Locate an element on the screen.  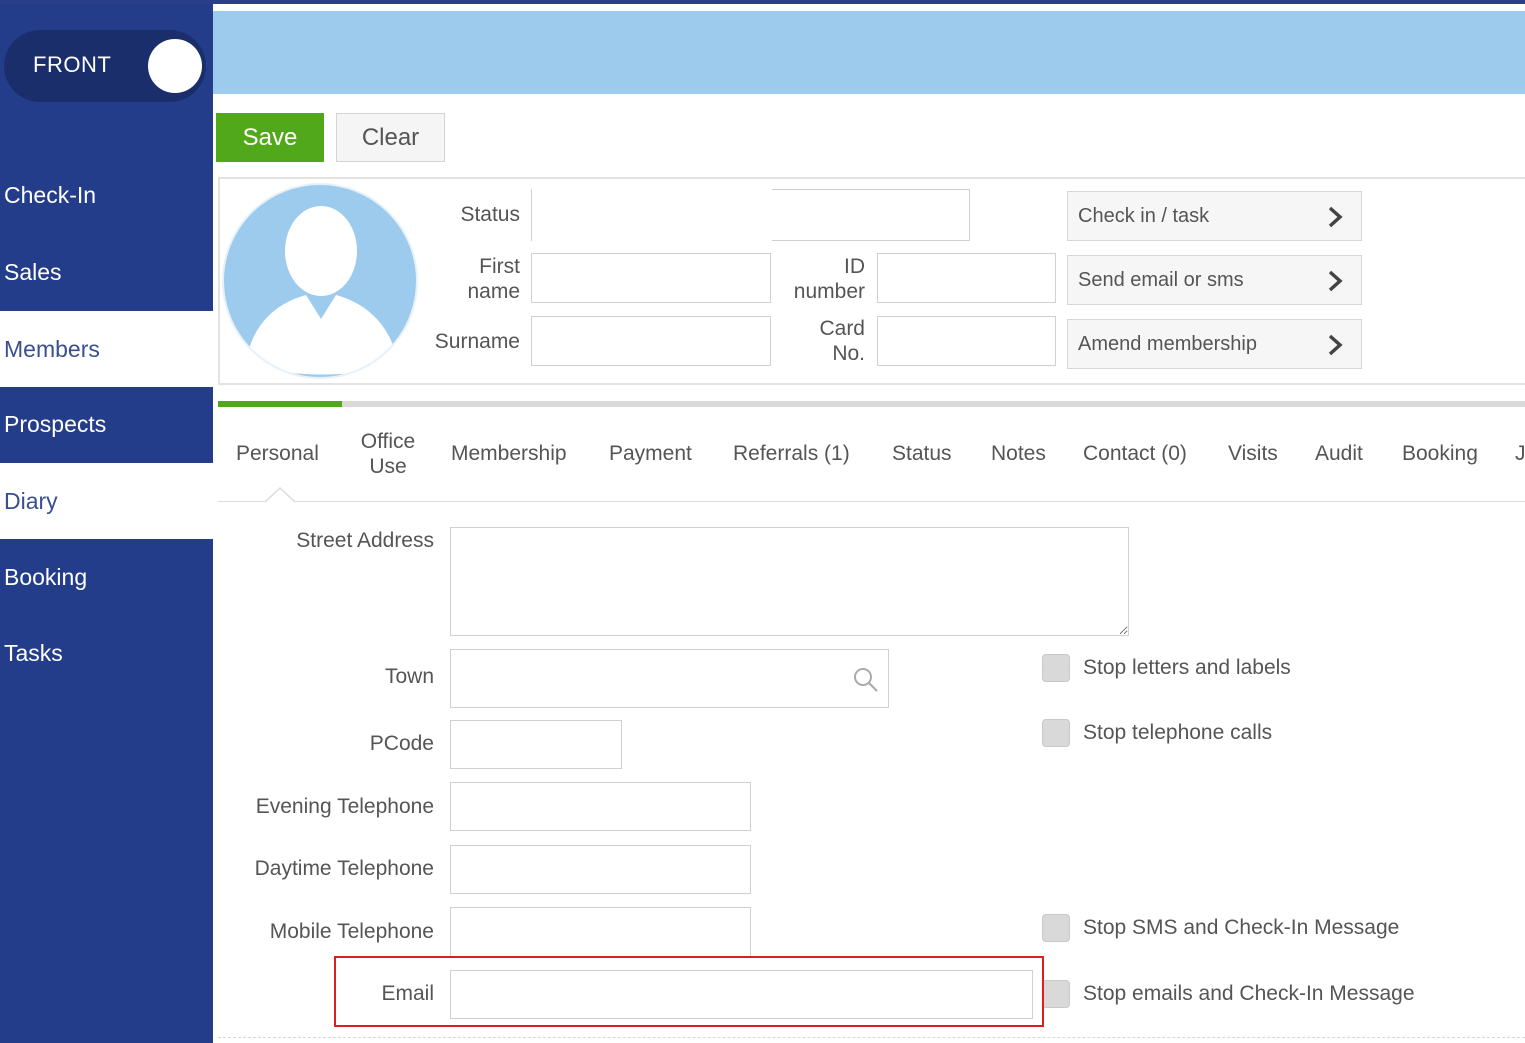
stop-emails-label: Stop emails and Check-In Message is located at coordinates (1249, 993).